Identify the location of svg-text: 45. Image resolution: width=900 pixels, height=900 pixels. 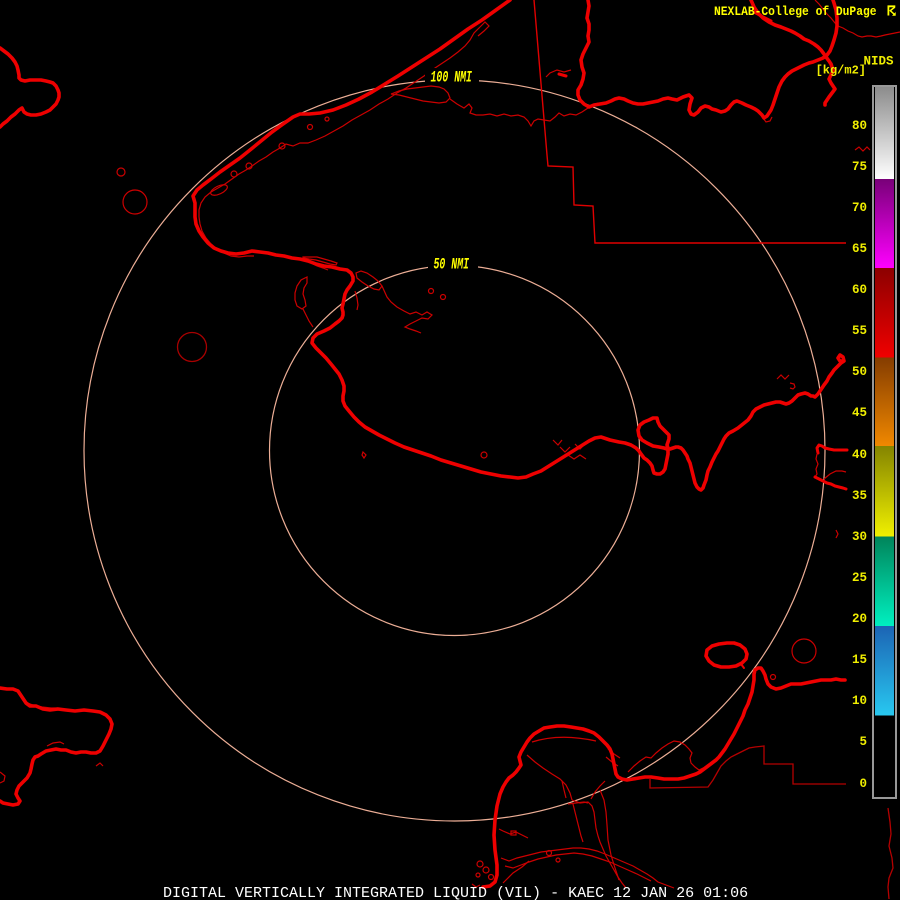
(859, 413).